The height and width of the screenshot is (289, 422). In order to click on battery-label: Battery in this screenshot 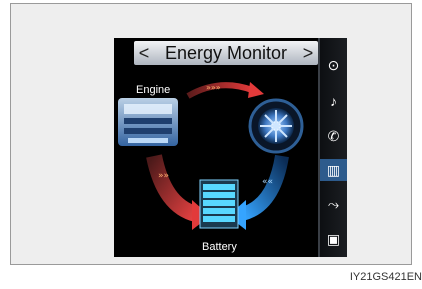, I will do `click(219, 247)`.